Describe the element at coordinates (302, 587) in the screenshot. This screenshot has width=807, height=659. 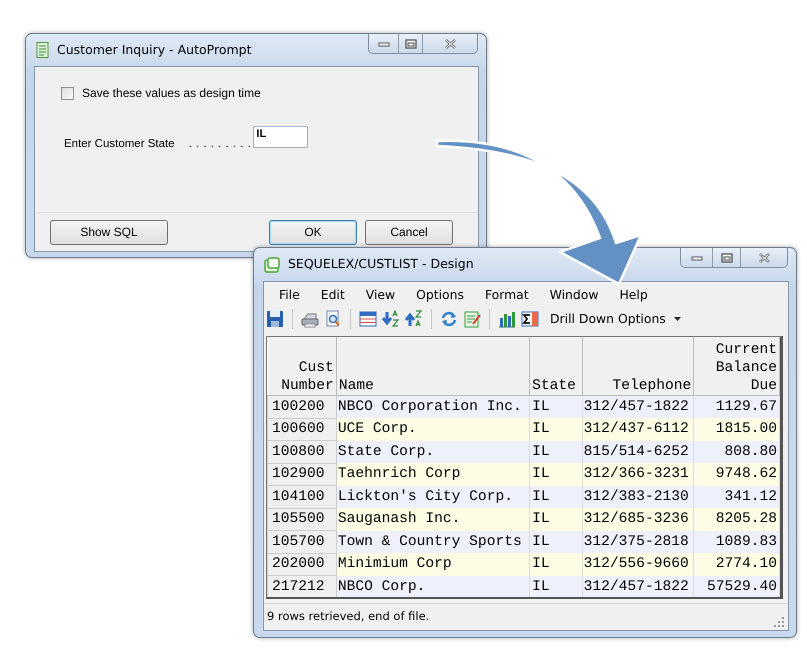
I see `row-header: 217212` at that location.